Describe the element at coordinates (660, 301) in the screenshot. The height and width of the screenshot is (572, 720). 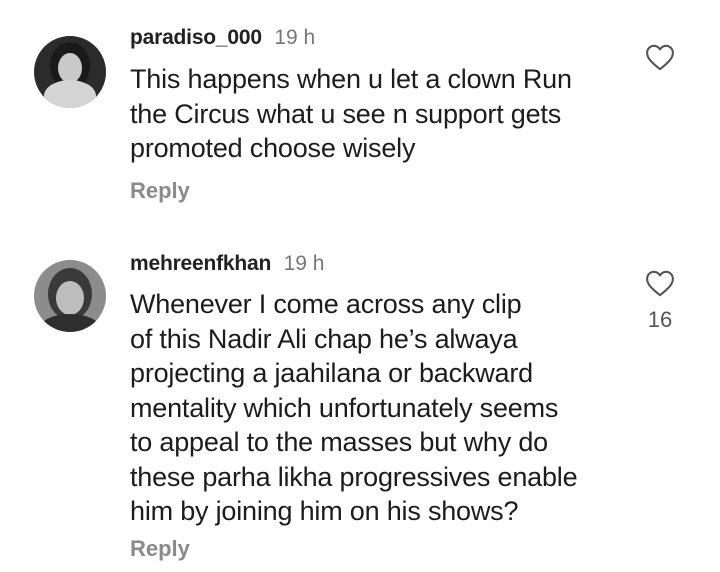
I see `like-button: 16` at that location.